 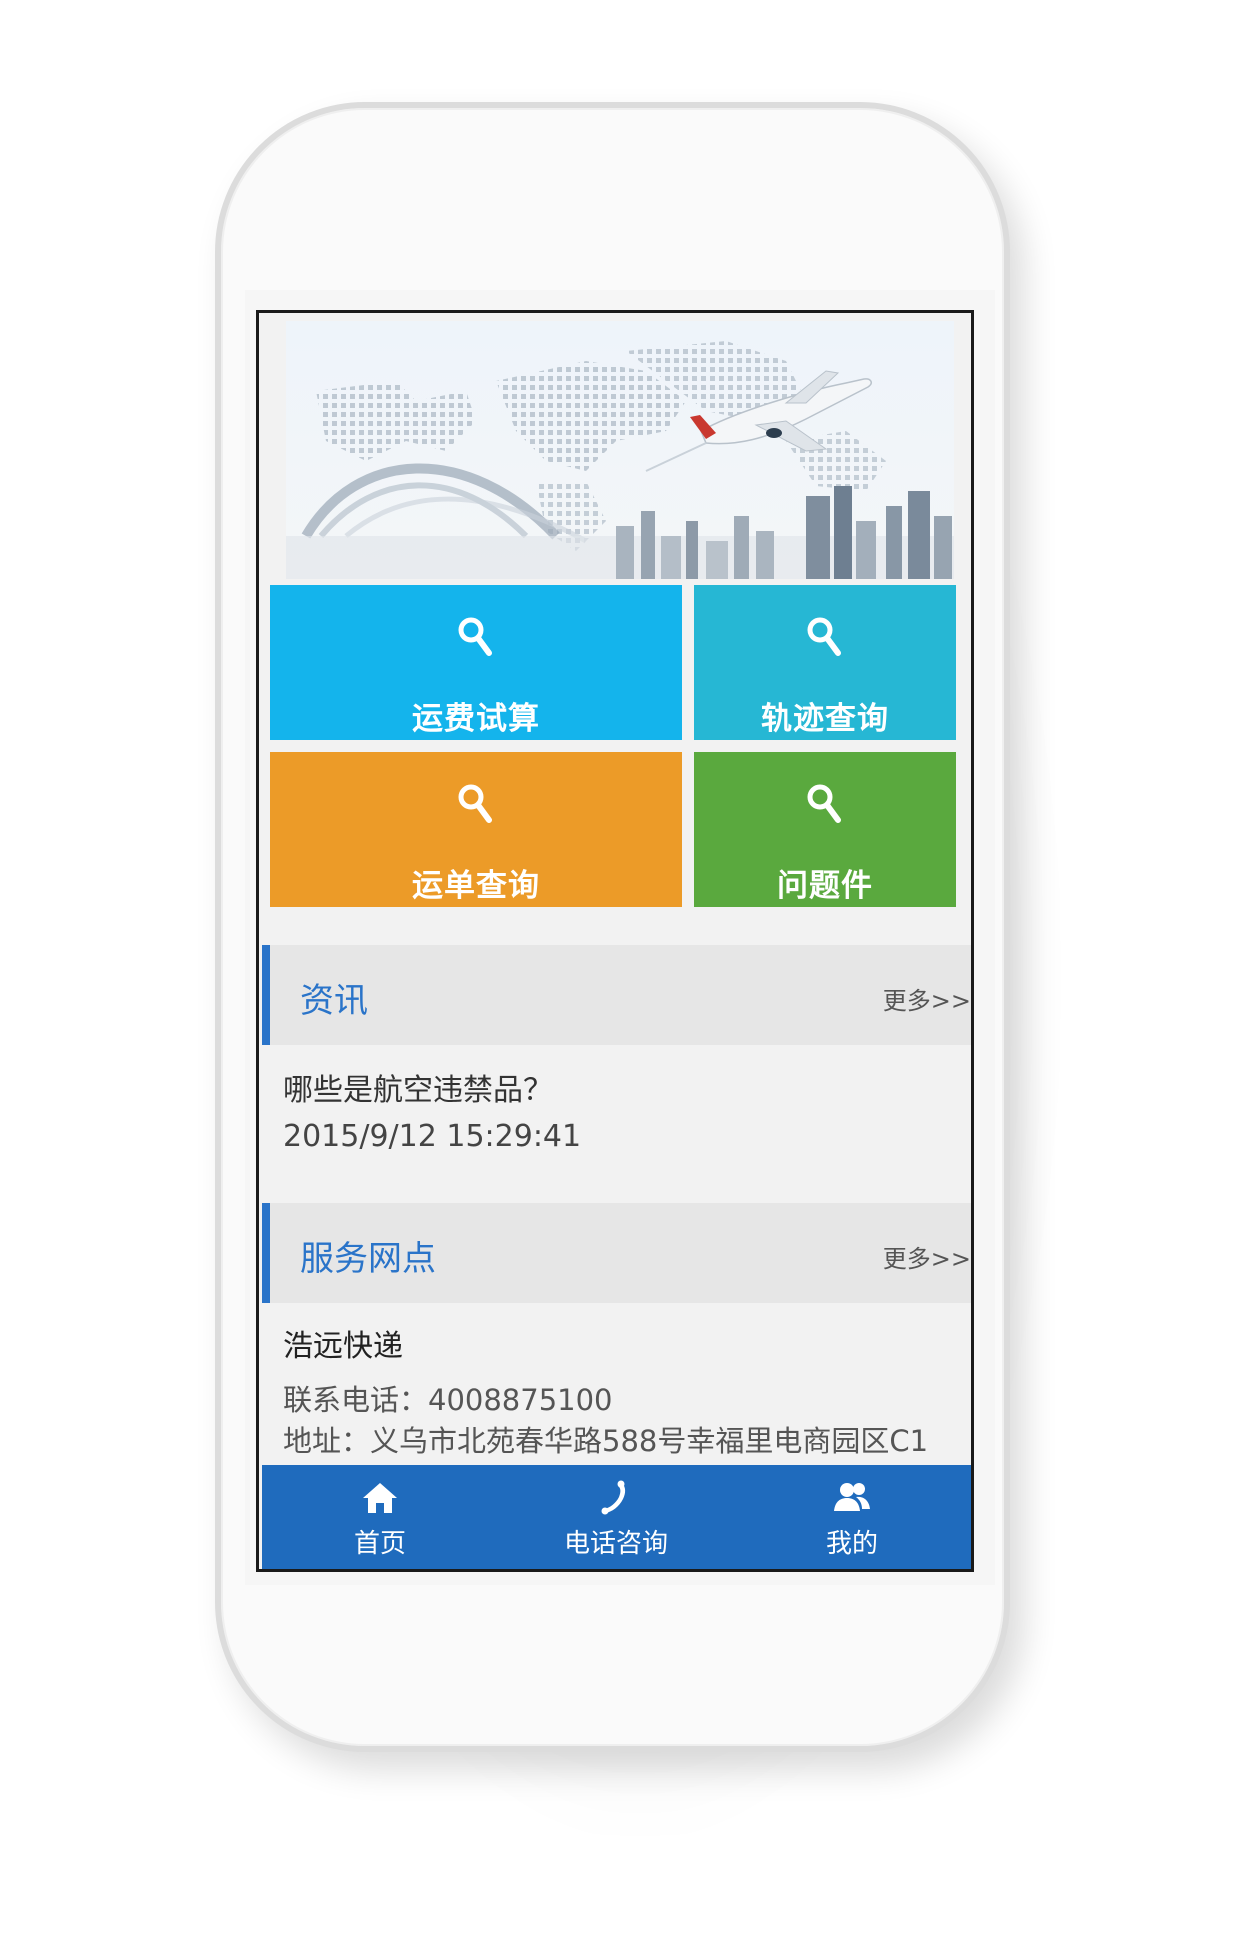 What do you see at coordinates (432, 1136) in the screenshot?
I see `news-item-time: 2015/9/12 15:29:41` at bounding box center [432, 1136].